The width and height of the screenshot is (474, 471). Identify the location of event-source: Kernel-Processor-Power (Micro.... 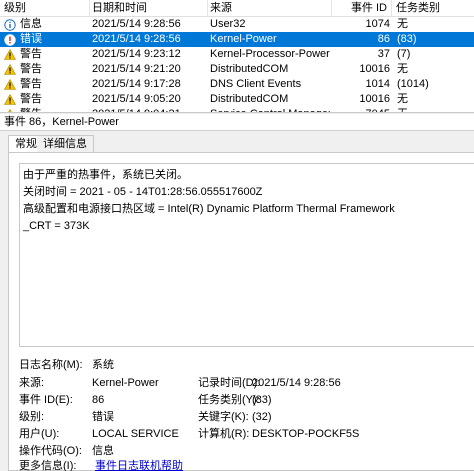
(270, 54).